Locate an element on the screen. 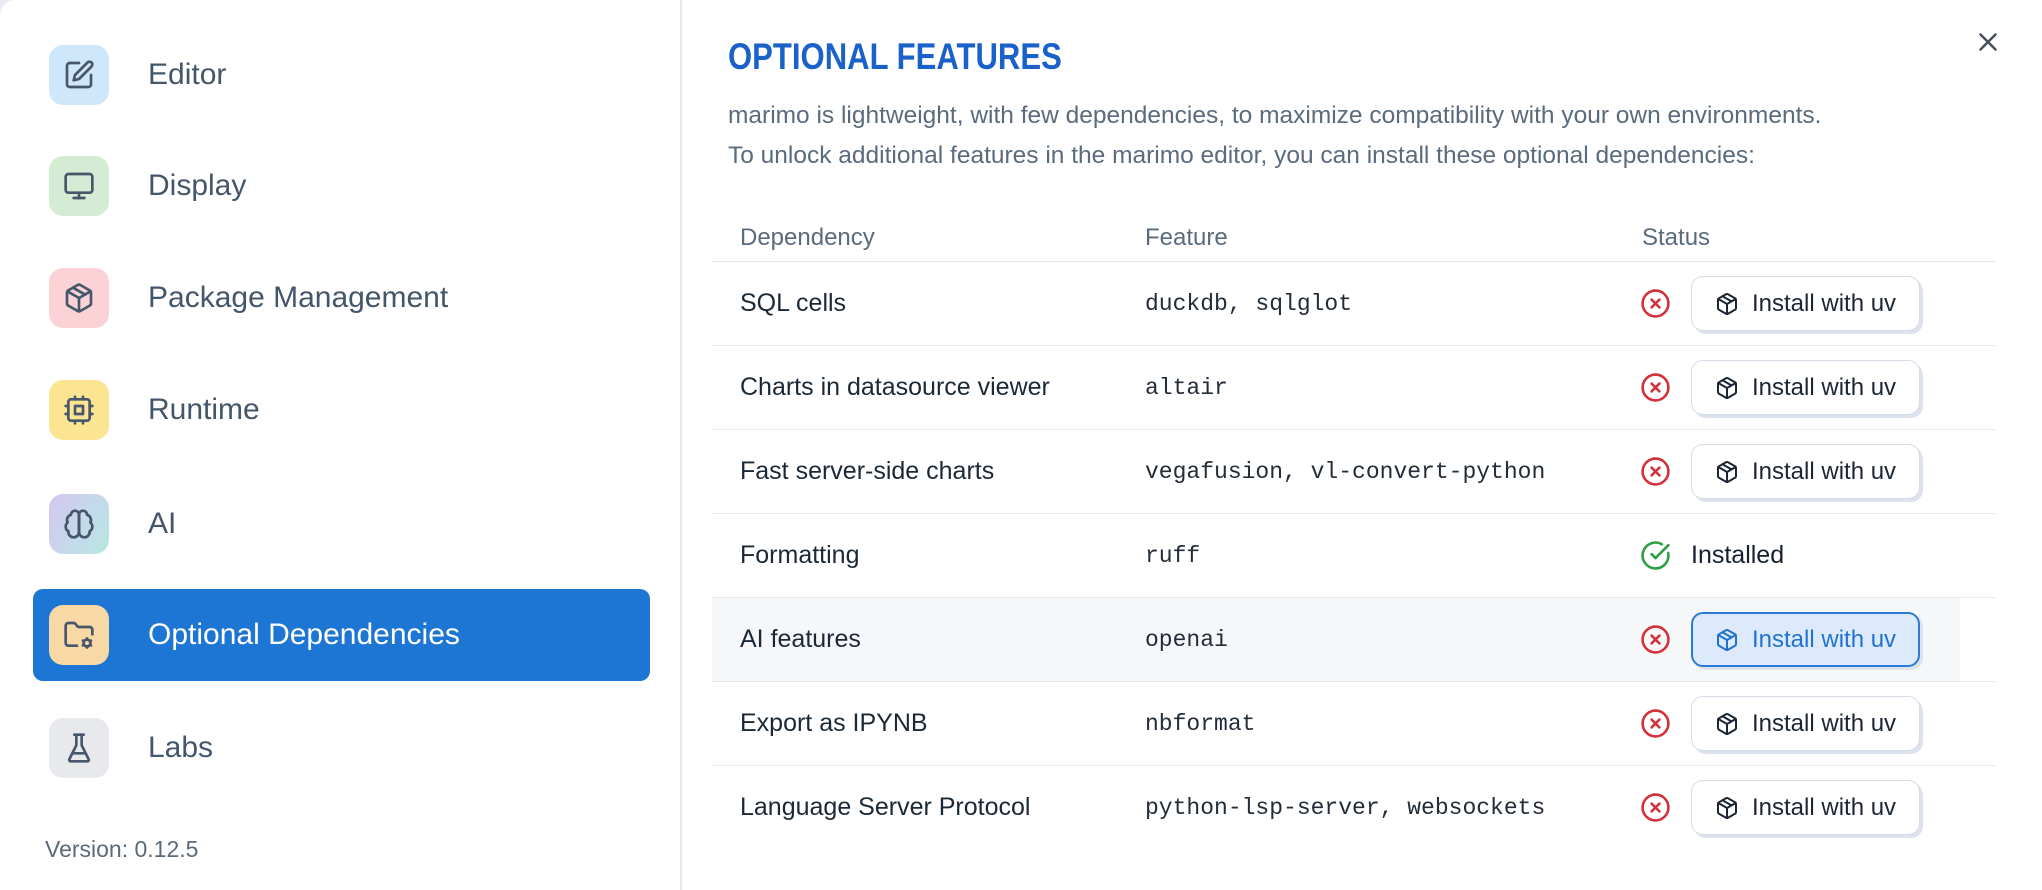 Image resolution: width=2042 pixels, height=890 pixels. sidebar-item-optional-dependencies: Optional Dependencies is located at coordinates (341, 635).